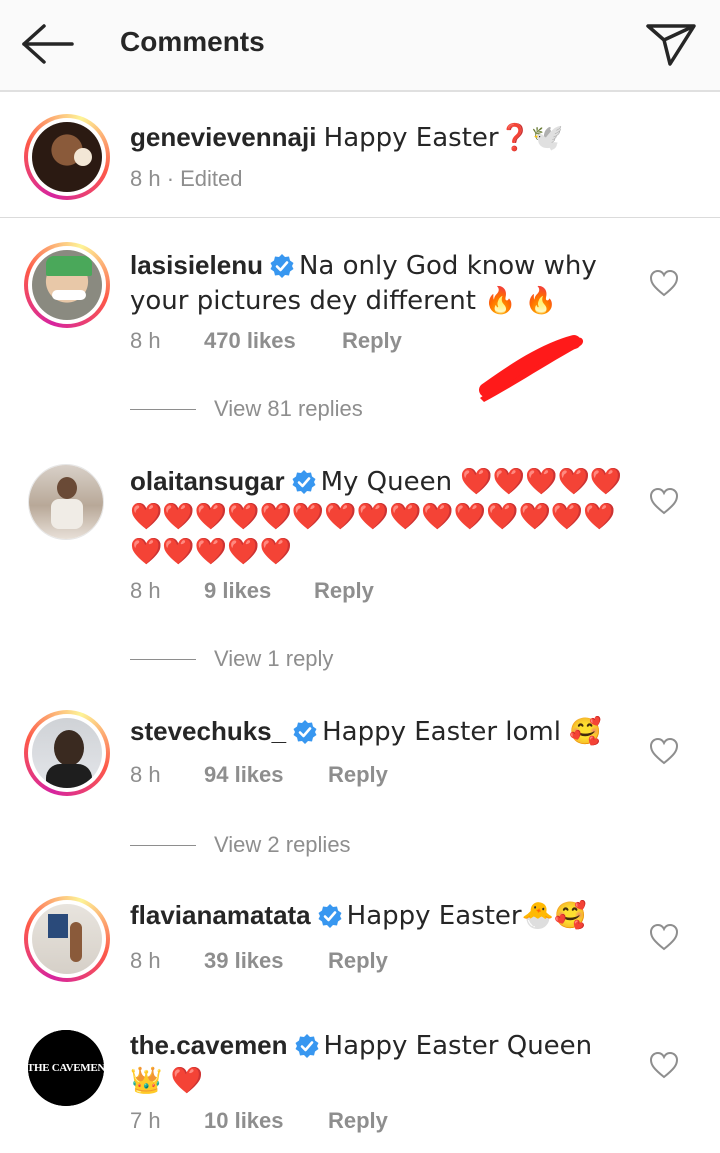 The height and width of the screenshot is (1153, 720). Describe the element at coordinates (223, 137) in the screenshot. I see `username: genevievennaji` at that location.